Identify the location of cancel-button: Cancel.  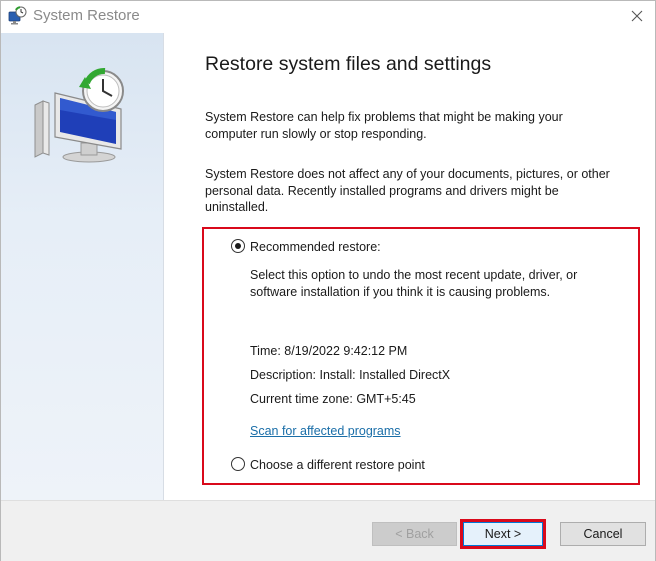
(603, 534).